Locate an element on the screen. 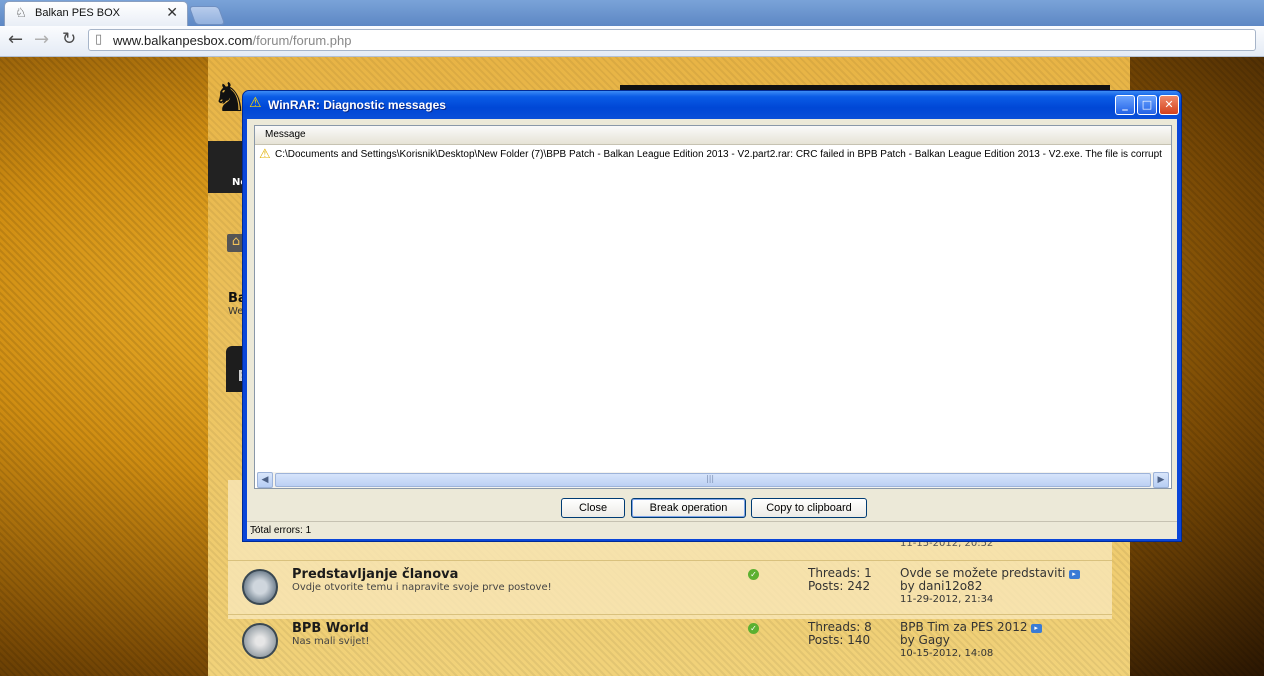  address-bar: ▯ www.balkanpesbox.com/forum/forum.php is located at coordinates (672, 40).